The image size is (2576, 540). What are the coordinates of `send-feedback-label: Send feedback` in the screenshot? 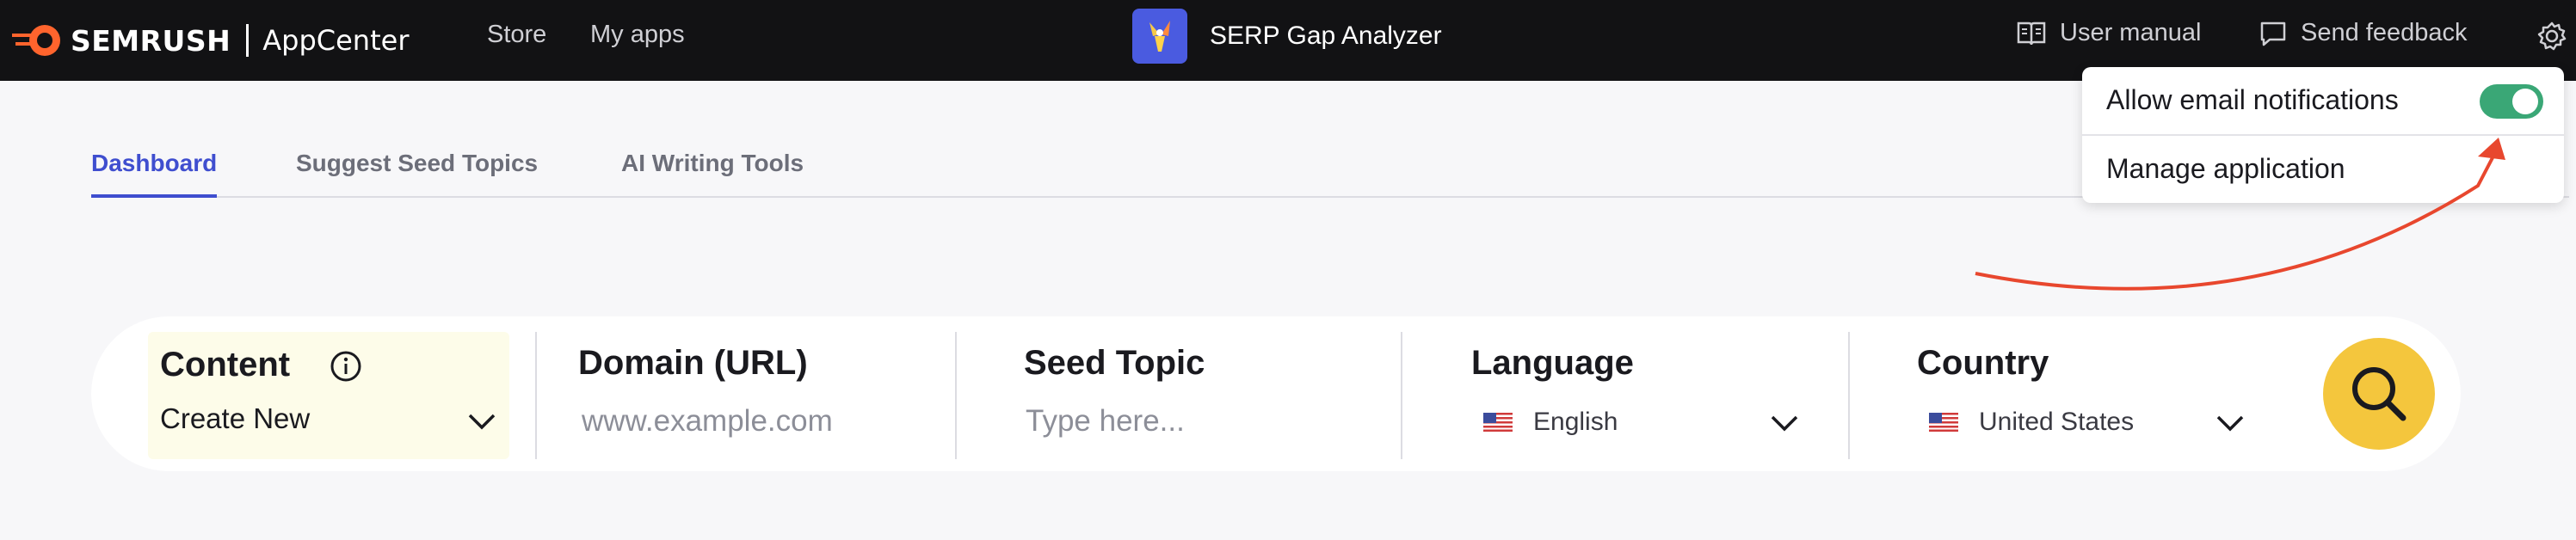 It's located at (2384, 32).